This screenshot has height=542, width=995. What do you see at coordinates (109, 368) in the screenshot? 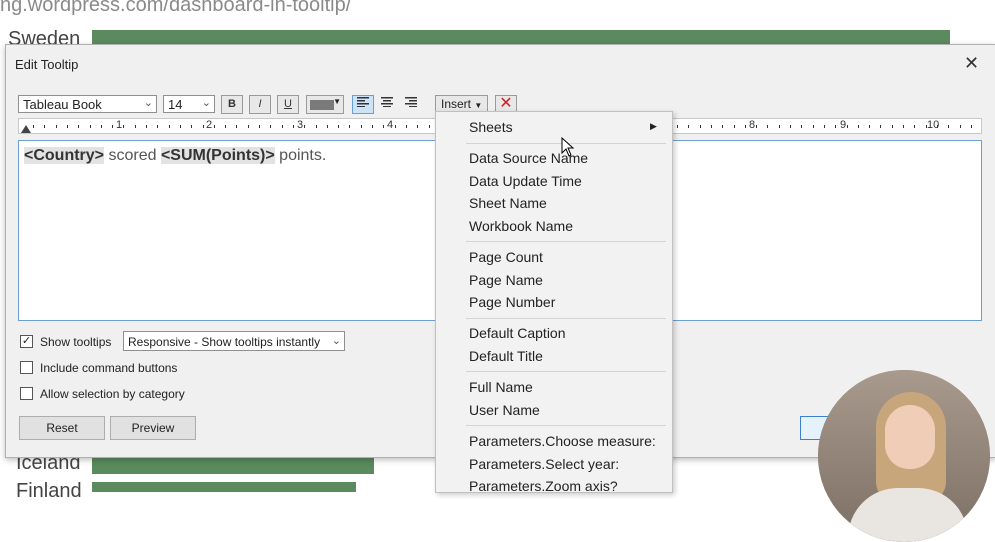
I see `include-command-buttons-label: Include command buttons` at bounding box center [109, 368].